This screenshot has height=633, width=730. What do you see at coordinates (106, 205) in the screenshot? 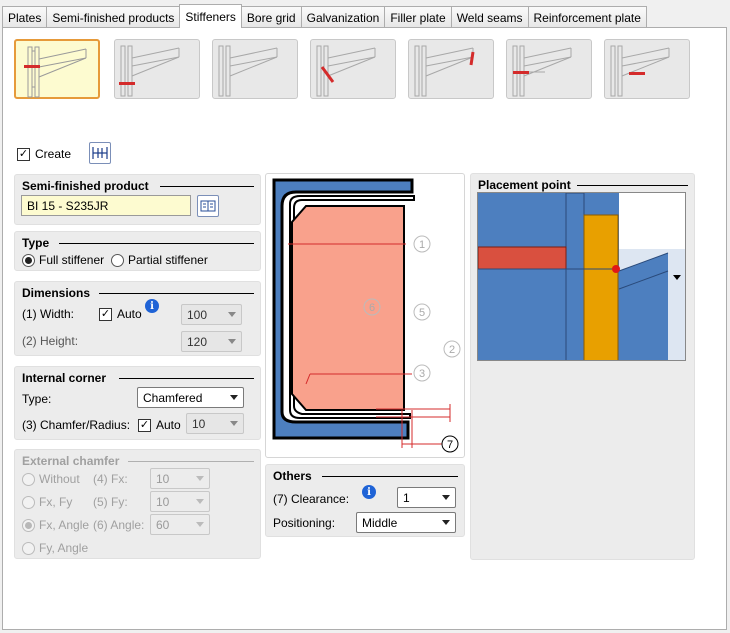
I see `semi-finished-product-field: BI 15 - S235JR` at bounding box center [106, 205].